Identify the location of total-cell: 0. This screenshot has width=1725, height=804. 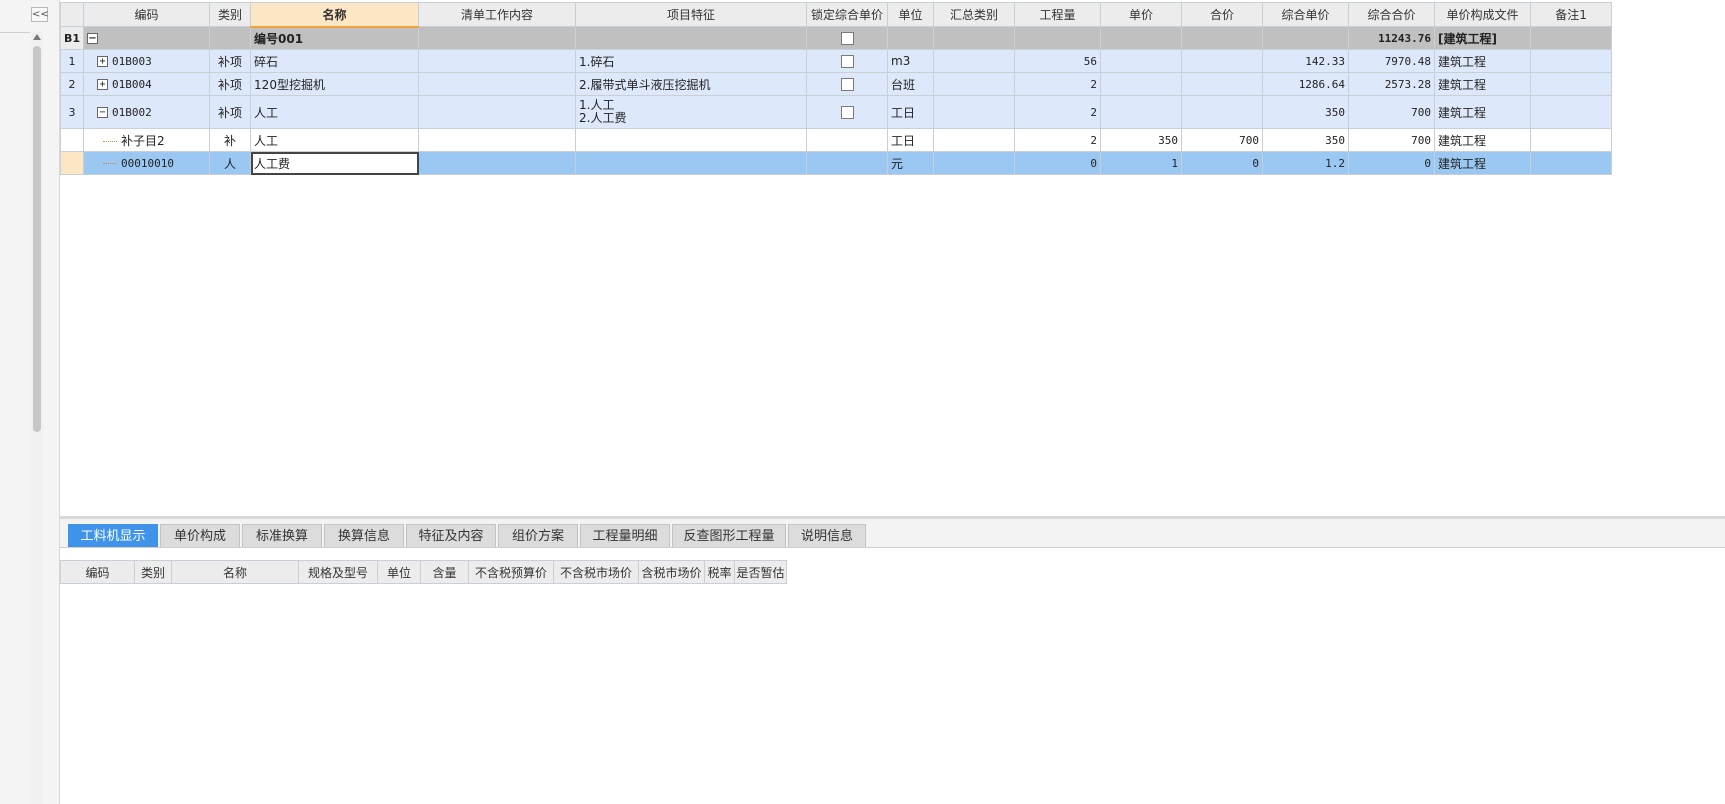
(1392, 163).